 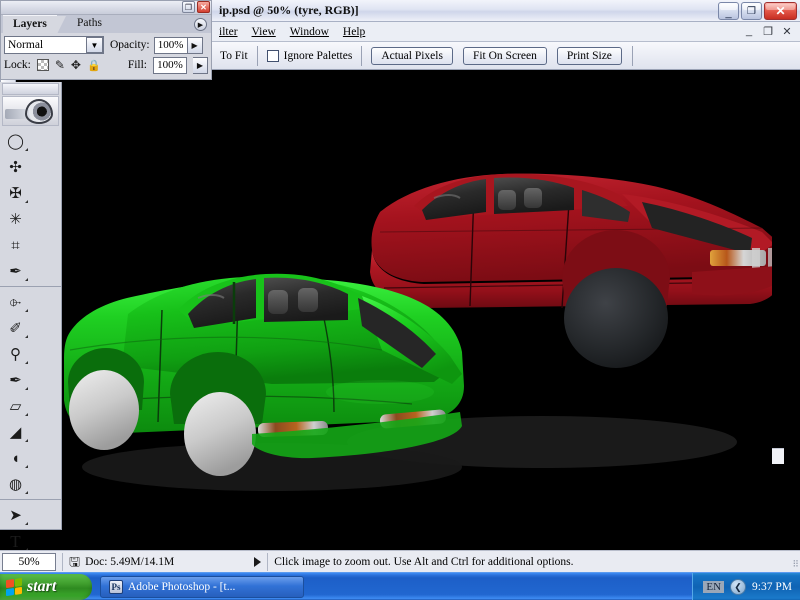 I want to click on layers-palette-restore-button: ❐, so click(x=188, y=7).